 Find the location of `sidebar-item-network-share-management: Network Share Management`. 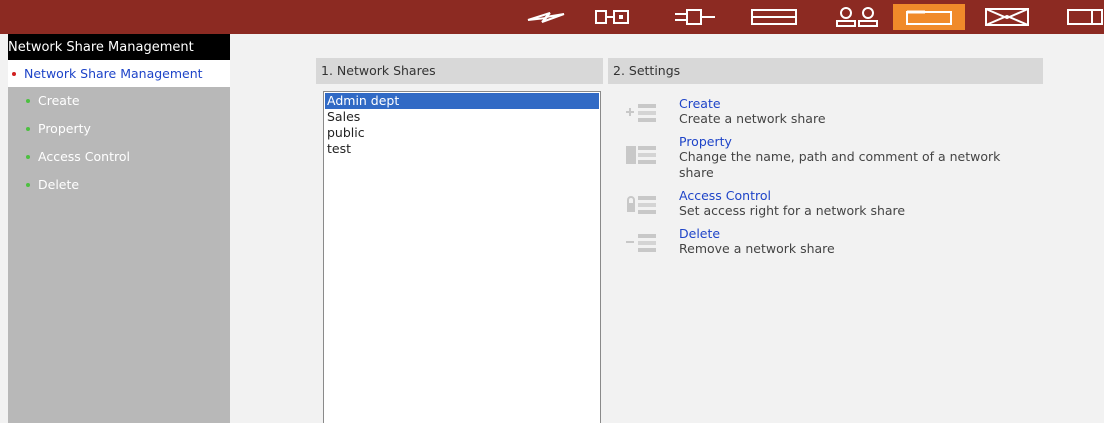

sidebar-item-network-share-management: Network Share Management is located at coordinates (119, 73).